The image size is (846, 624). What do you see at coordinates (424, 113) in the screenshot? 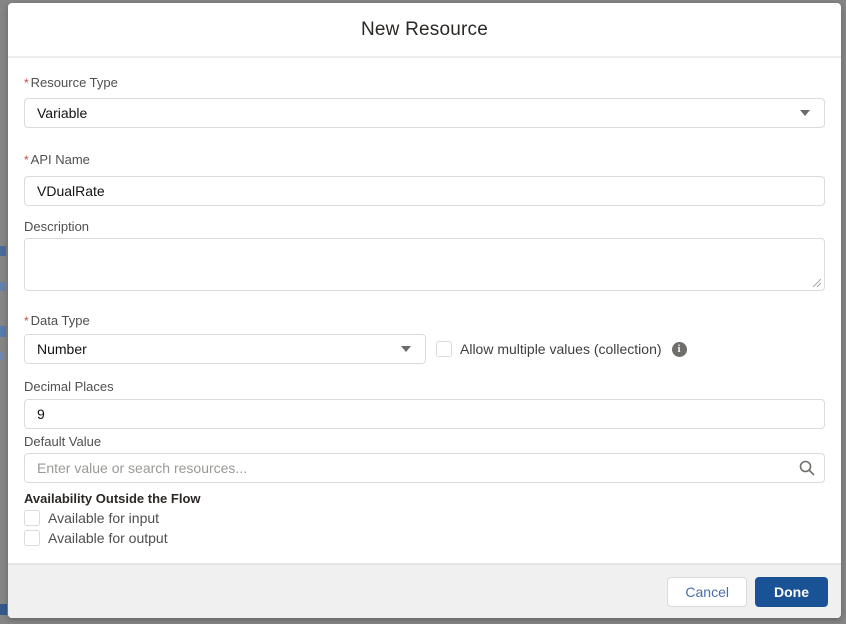
I see `resource-type-combobox: Variable` at bounding box center [424, 113].